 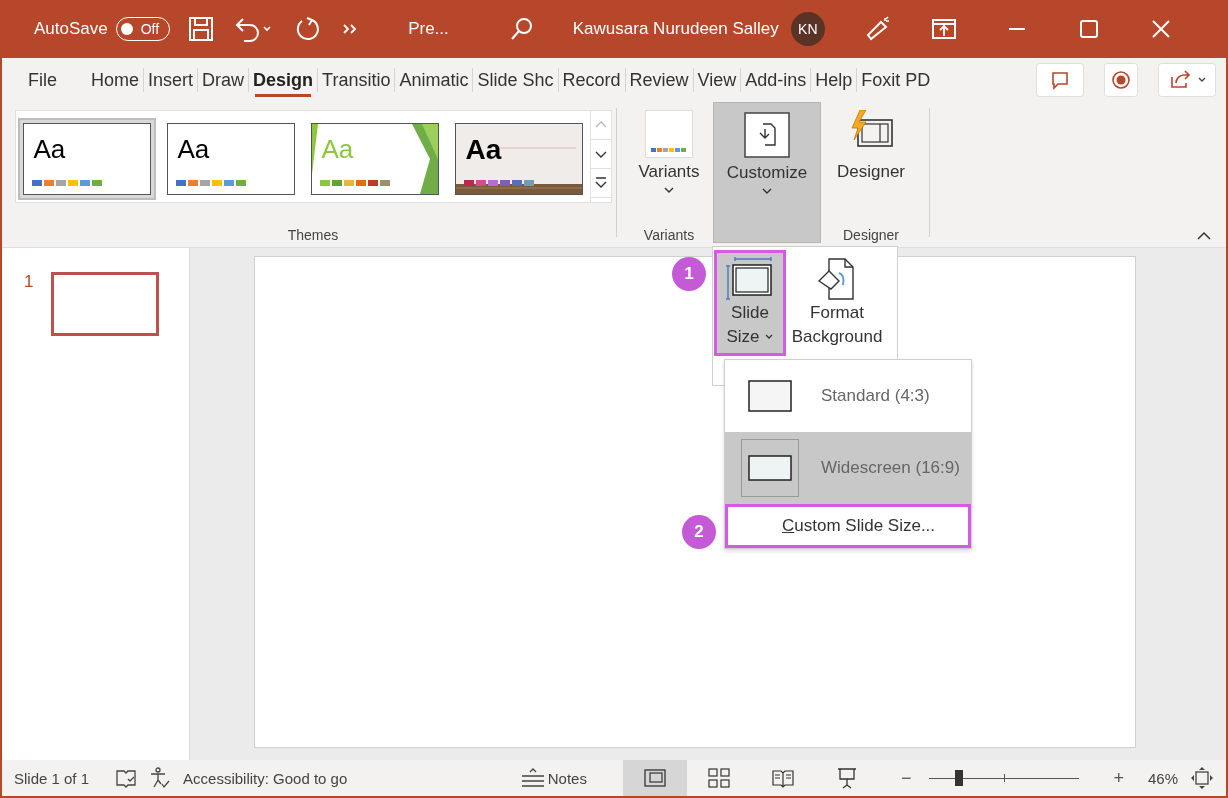 What do you see at coordinates (750, 279) in the screenshot?
I see `slide-size-icon` at bounding box center [750, 279].